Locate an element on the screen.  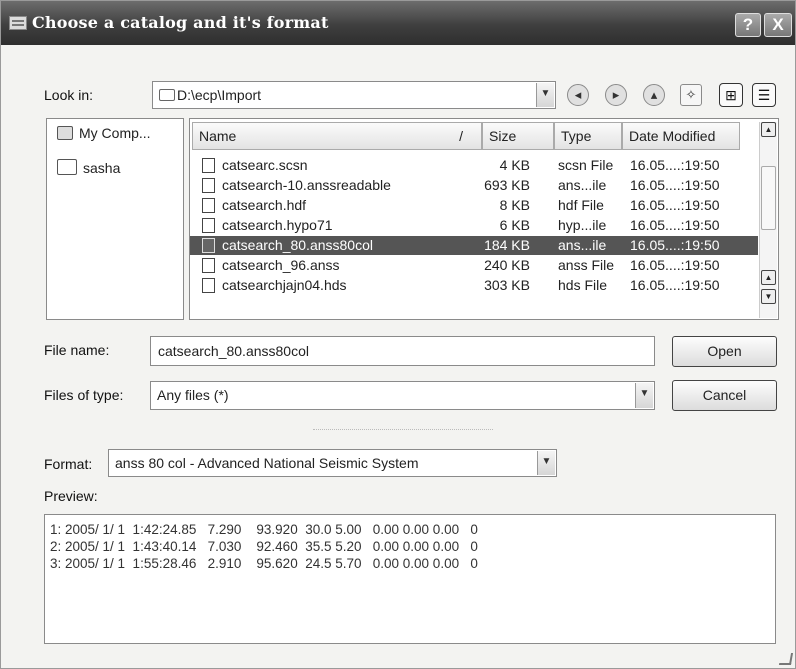
file-type: hds File is located at coordinates (583, 285).